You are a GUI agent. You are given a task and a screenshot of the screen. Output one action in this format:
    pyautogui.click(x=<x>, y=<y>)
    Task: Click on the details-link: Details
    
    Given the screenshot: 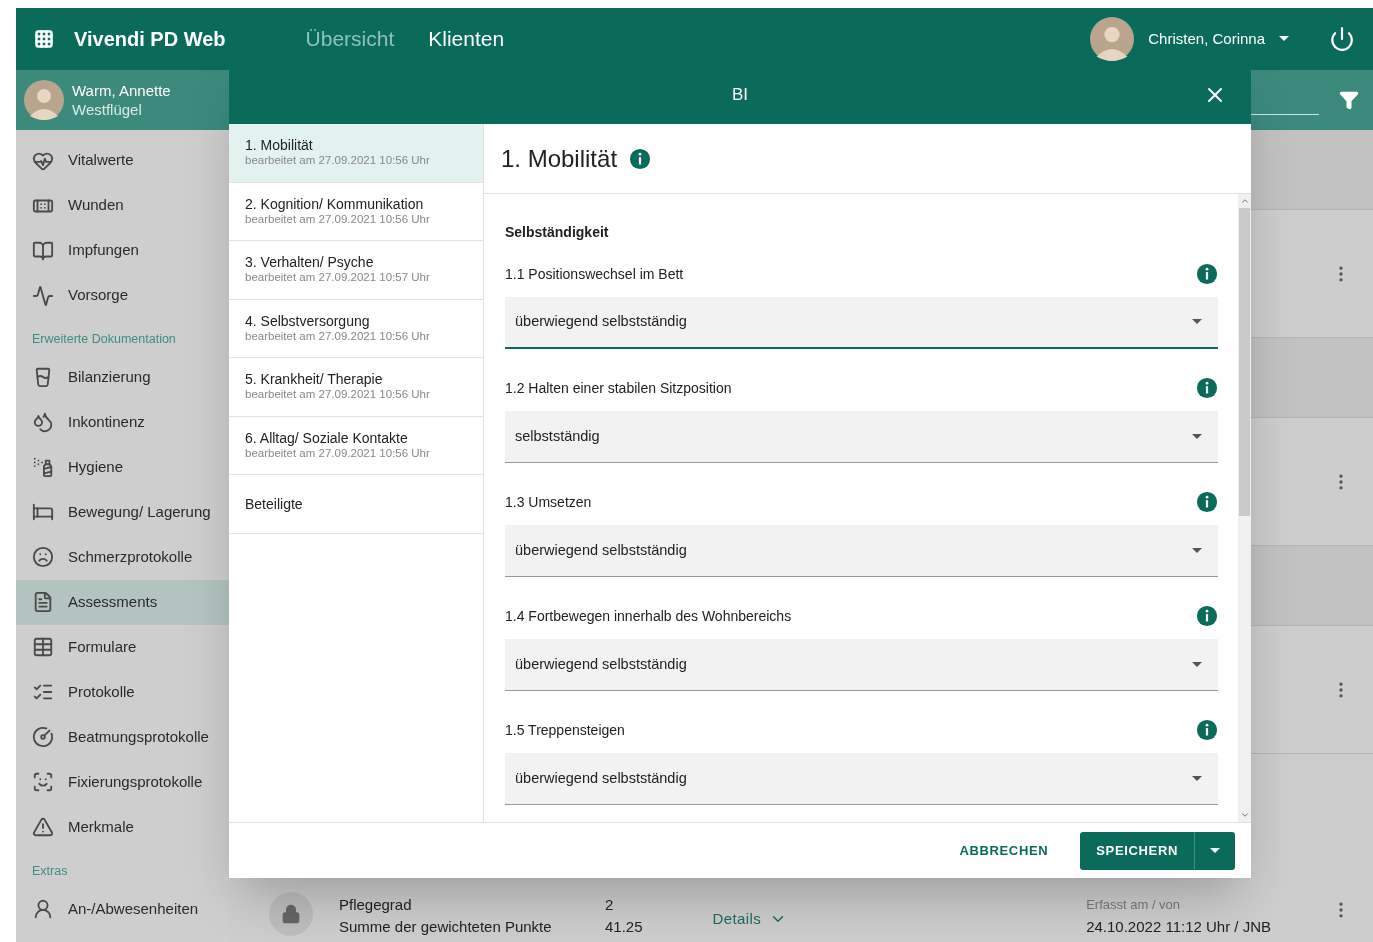 What is the action you would take?
    pyautogui.click(x=737, y=918)
    